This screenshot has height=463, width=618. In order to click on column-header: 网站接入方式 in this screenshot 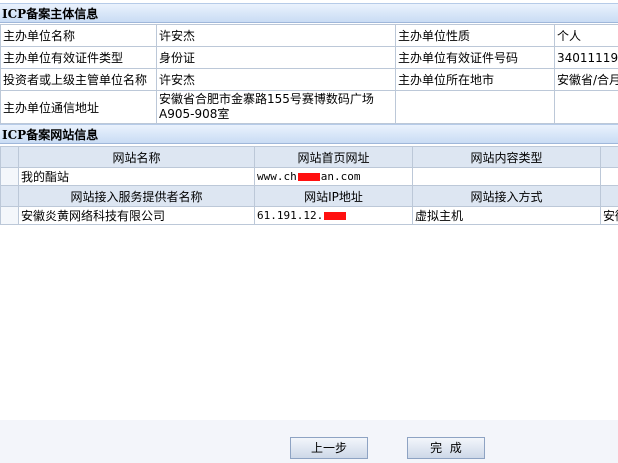, I will do `click(506, 196)`.